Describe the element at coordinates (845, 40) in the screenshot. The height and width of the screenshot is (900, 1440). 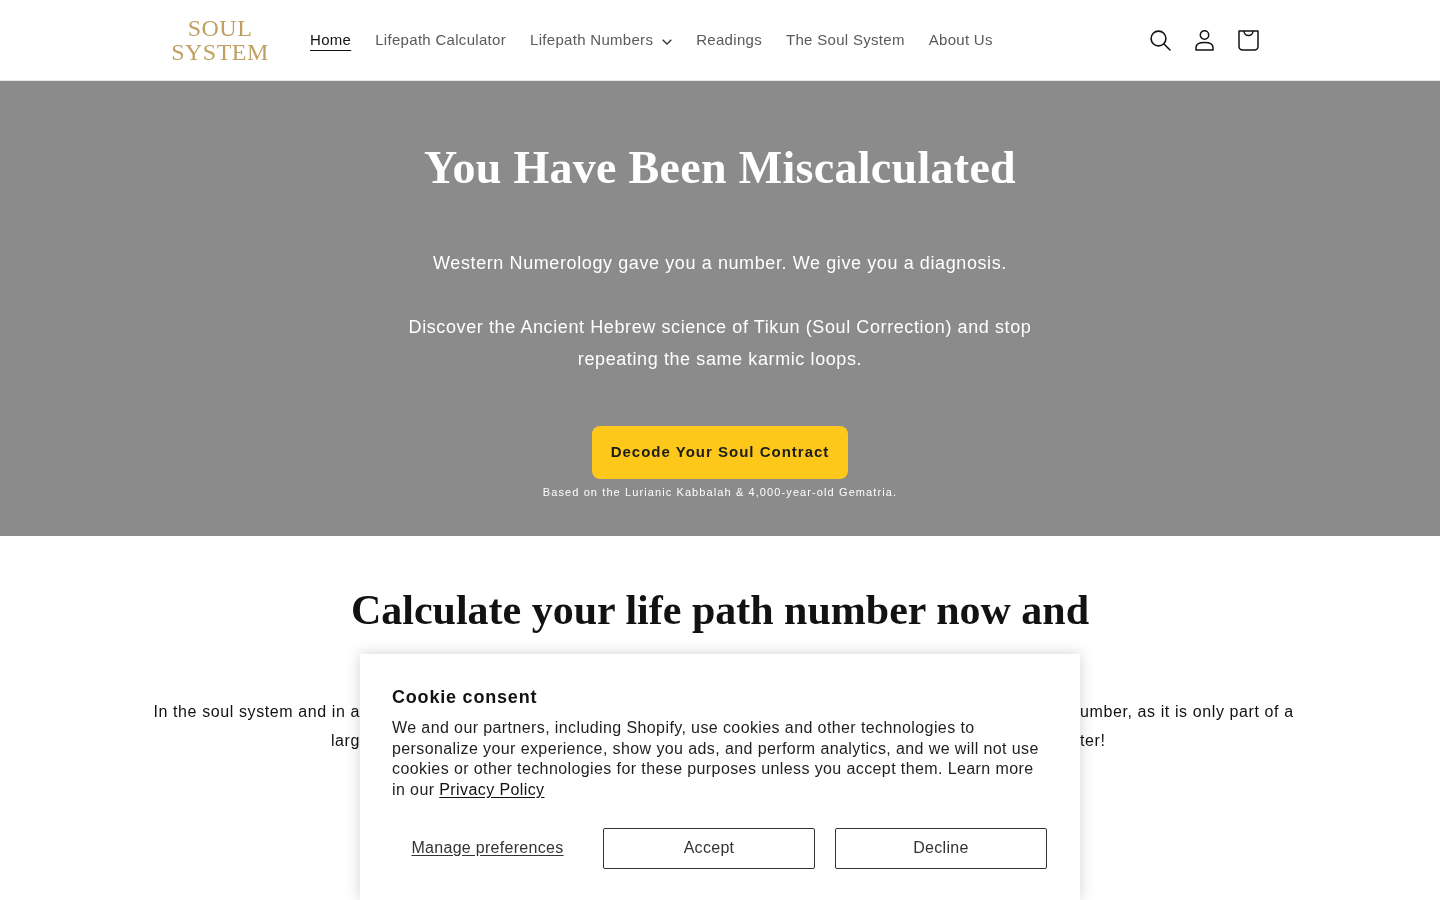
I see `nav-link: The Soul System` at that location.